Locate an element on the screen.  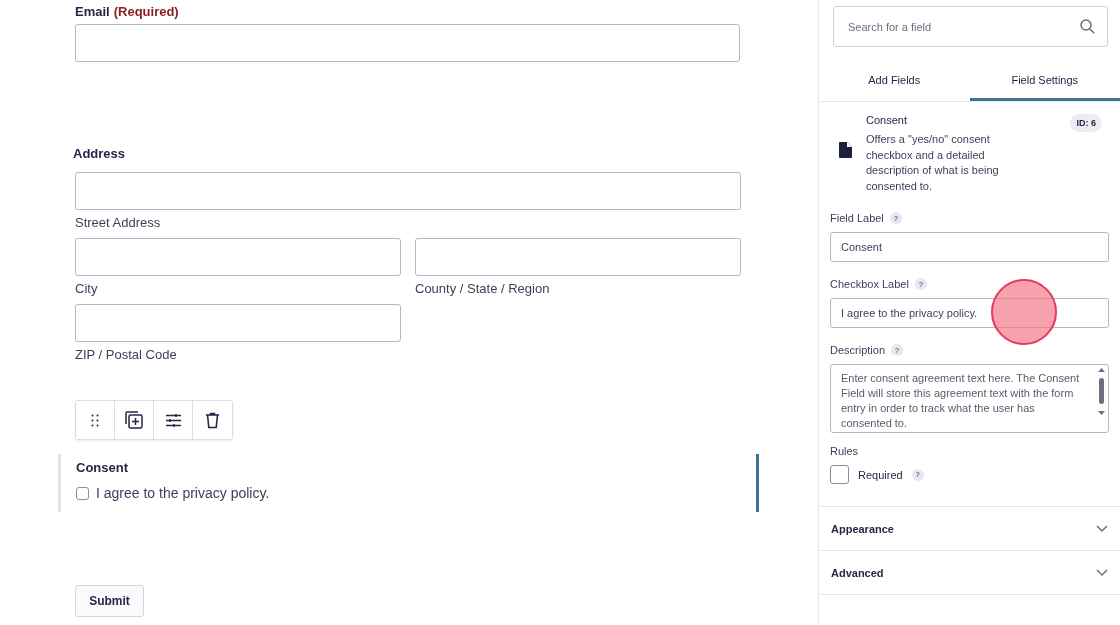
document-icon is located at coordinates (845, 150).